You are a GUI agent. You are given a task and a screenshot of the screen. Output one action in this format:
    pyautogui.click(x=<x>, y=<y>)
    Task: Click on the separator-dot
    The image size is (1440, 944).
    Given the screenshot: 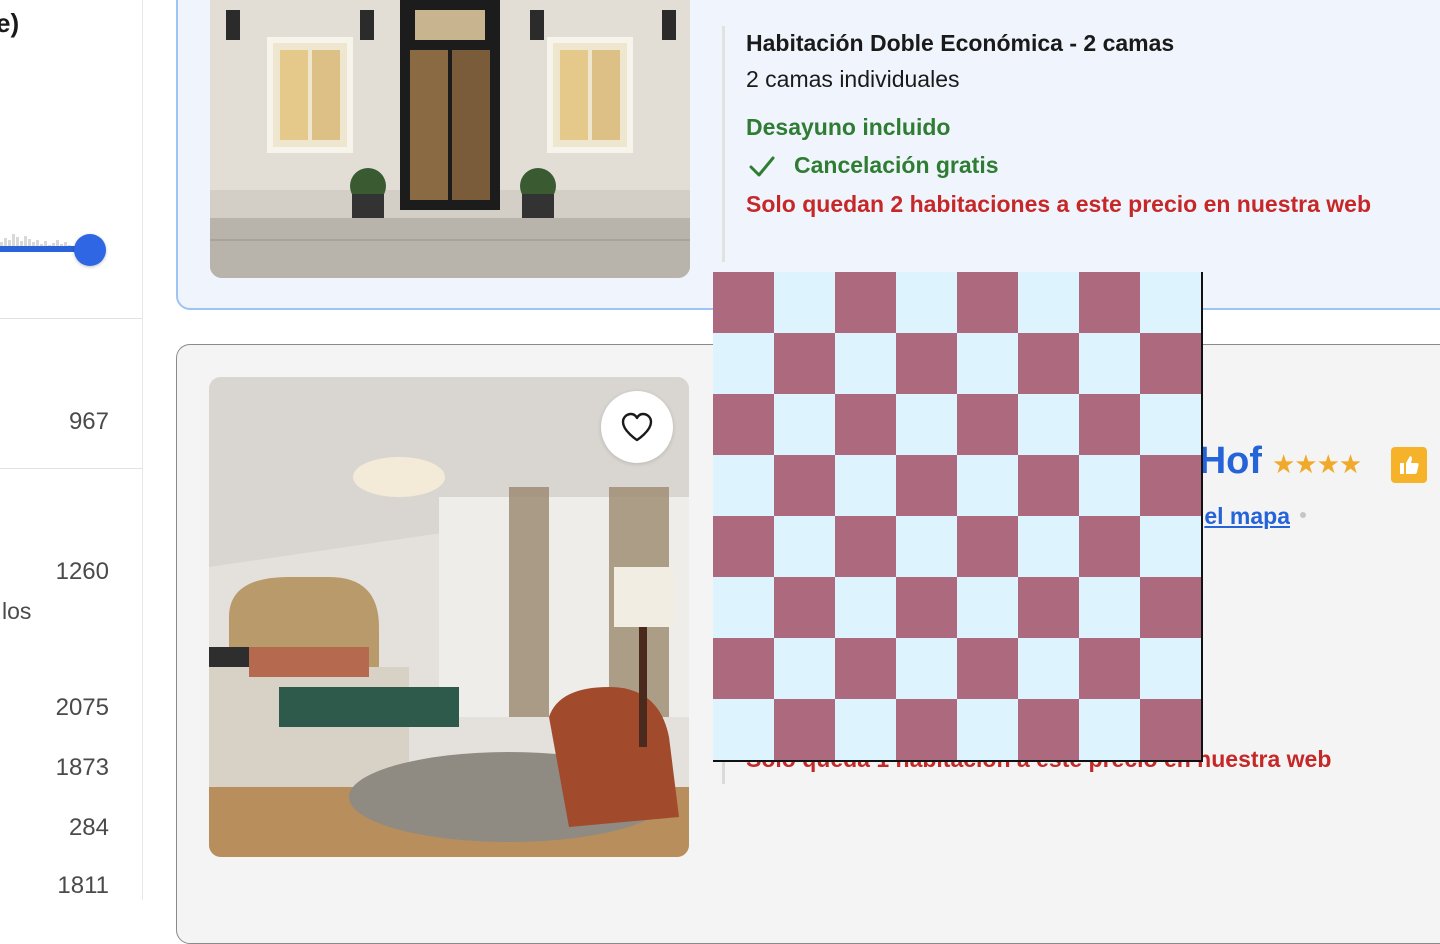 What is the action you would take?
    pyautogui.click(x=1303, y=515)
    